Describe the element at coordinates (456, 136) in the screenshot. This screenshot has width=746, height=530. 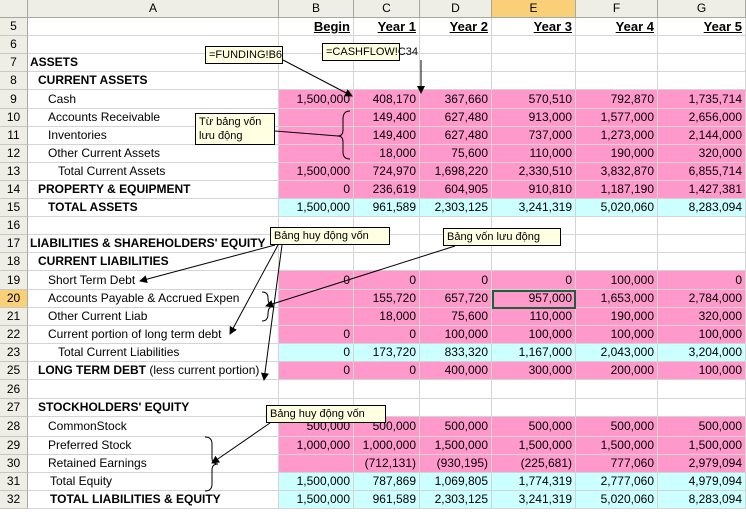
I see `cell-d11: 627,480` at that location.